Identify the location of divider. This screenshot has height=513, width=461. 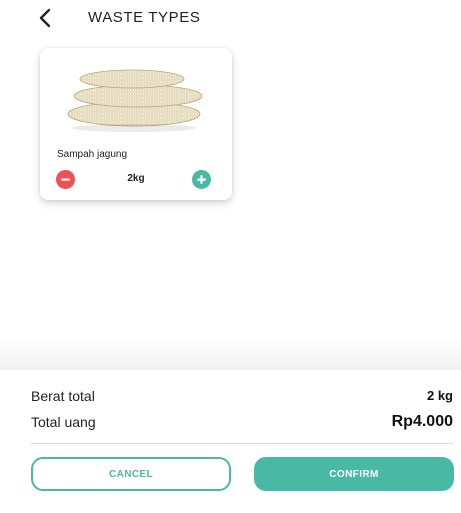
(242, 443).